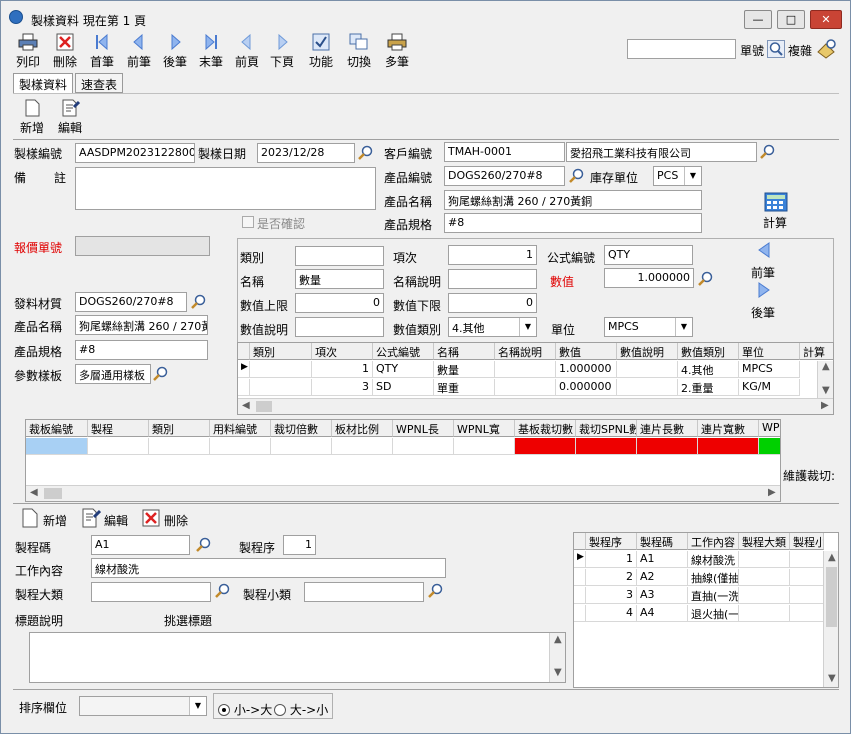 The height and width of the screenshot is (734, 851). Describe the element at coordinates (775, 222) in the screenshot. I see `calc-label: 計算` at that location.